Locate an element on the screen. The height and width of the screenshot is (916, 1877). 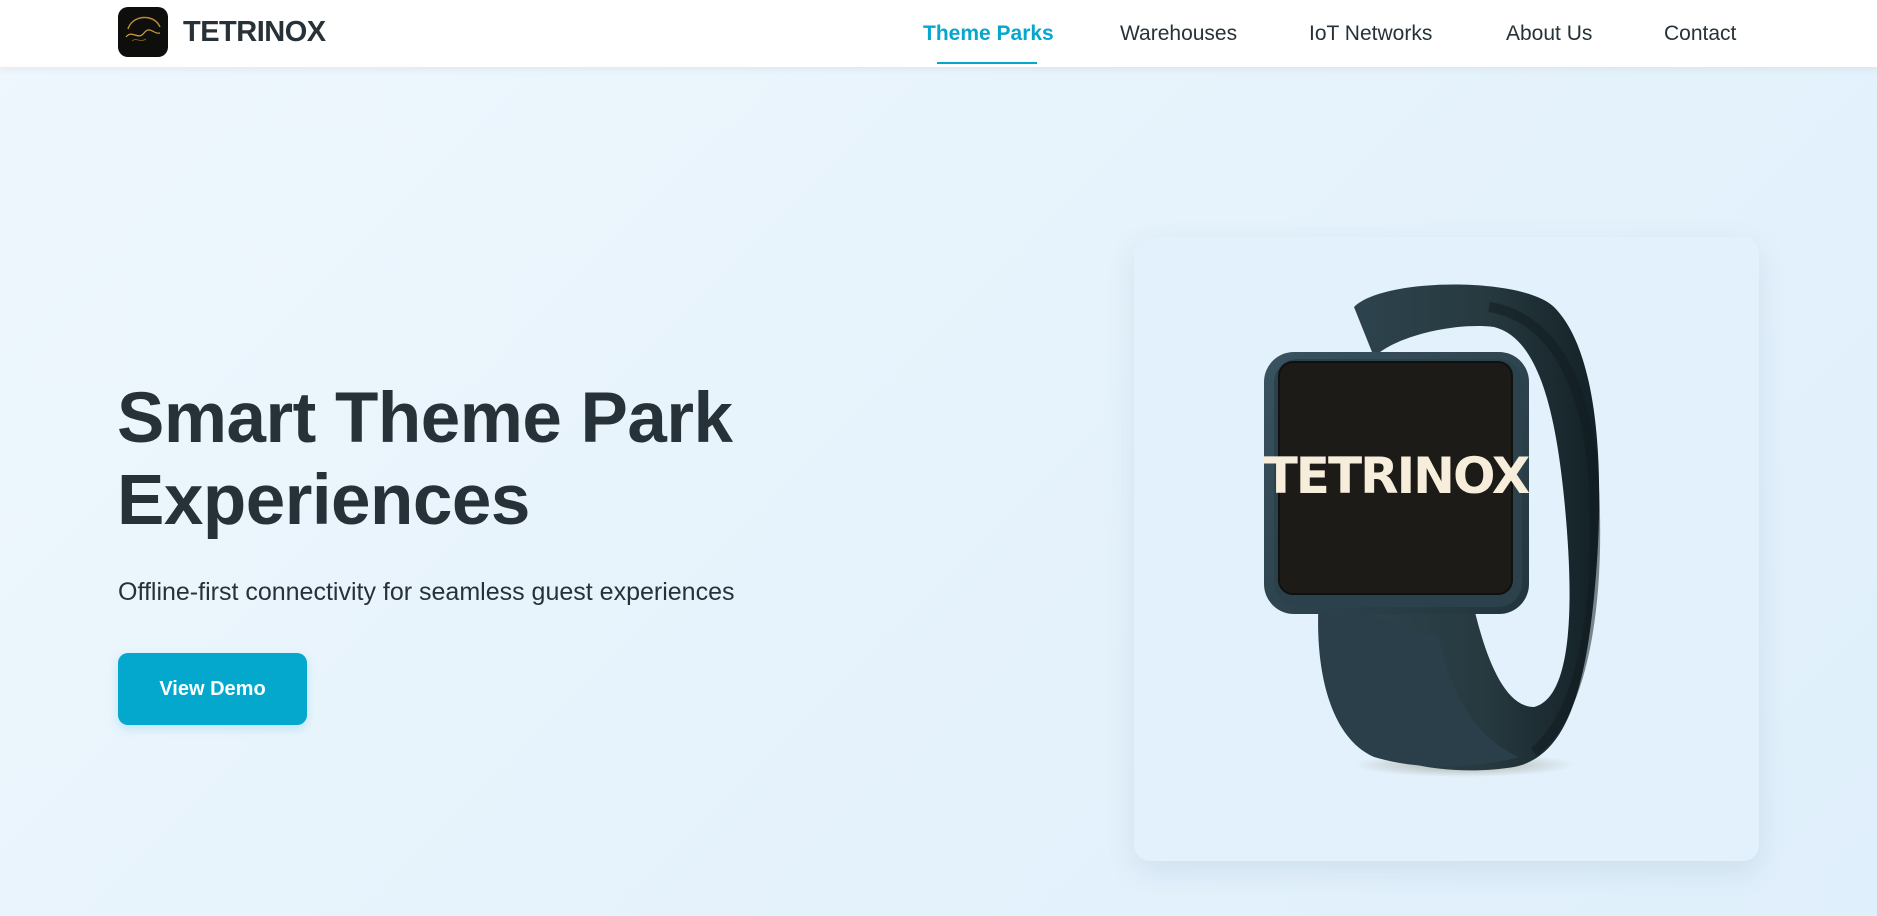
nav-link-iot-networks: IoT Networks is located at coordinates (1370, 33).